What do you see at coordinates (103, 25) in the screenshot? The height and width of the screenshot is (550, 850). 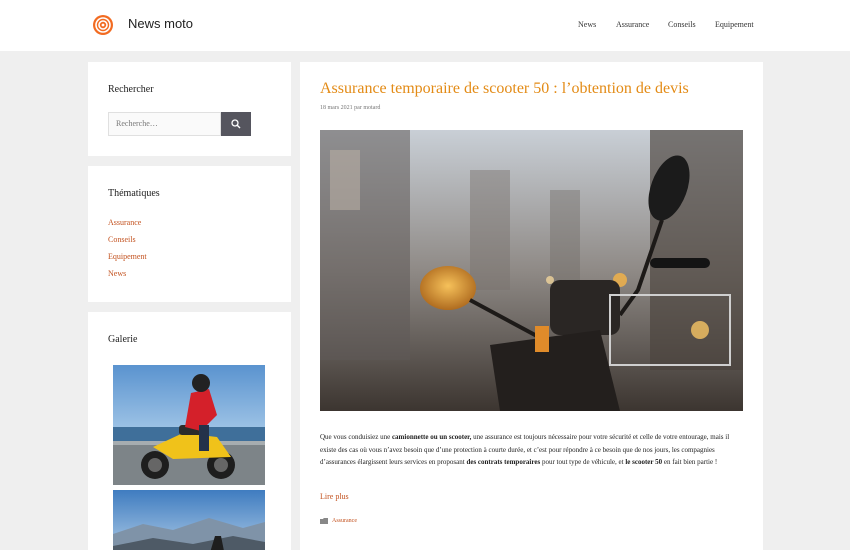 I see `logo-swirl-icon` at bounding box center [103, 25].